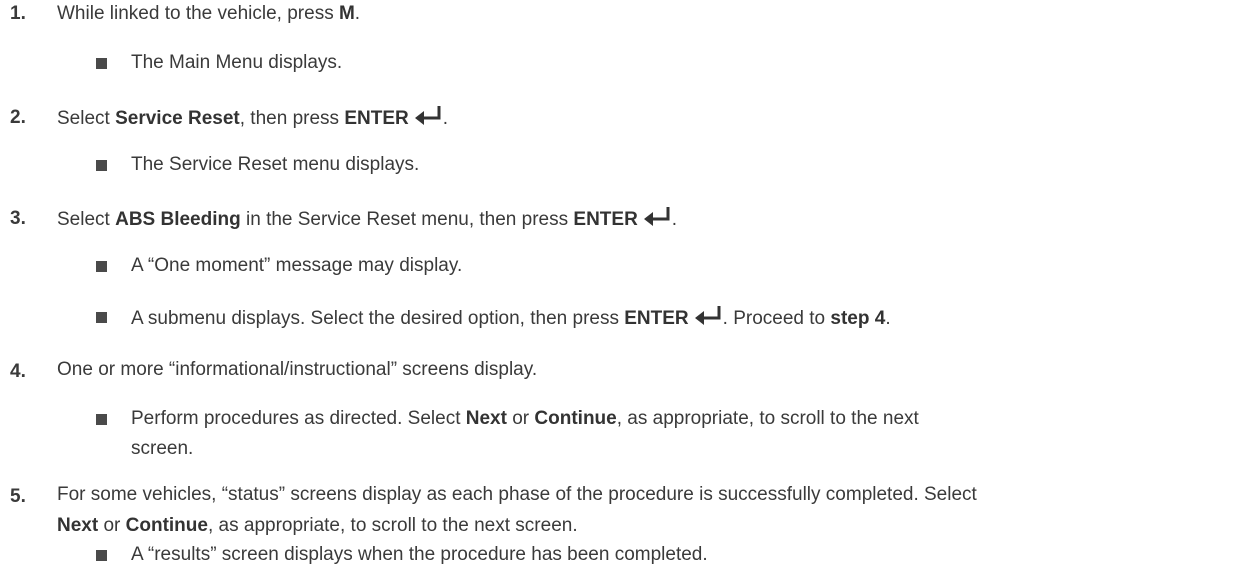 Image resolution: width=1249 pixels, height=567 pixels. What do you see at coordinates (18, 371) in the screenshot?
I see `step-number: 4.` at bounding box center [18, 371].